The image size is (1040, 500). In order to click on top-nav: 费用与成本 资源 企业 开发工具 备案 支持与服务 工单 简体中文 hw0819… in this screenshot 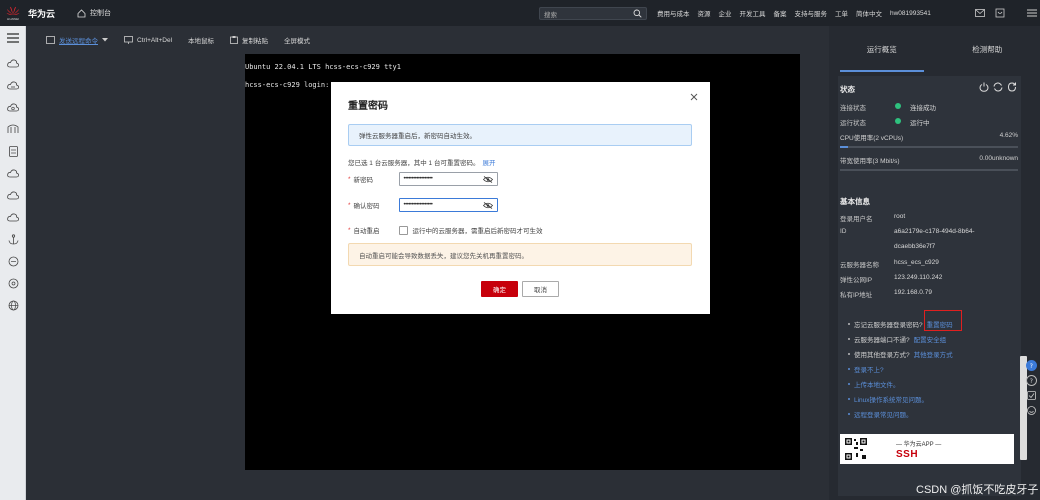, I will do `click(794, 13)`.